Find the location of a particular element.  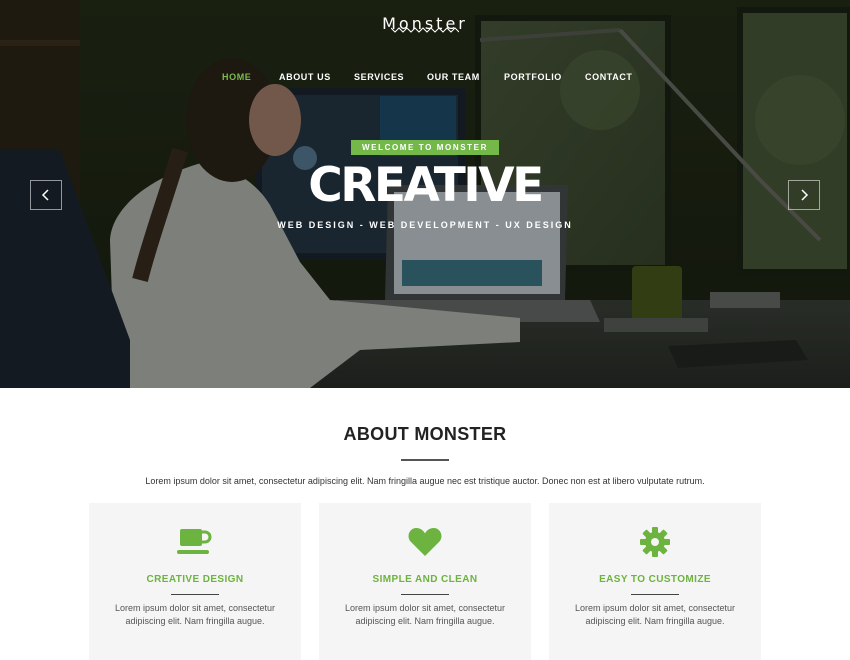

heart-icon is located at coordinates (425, 542).